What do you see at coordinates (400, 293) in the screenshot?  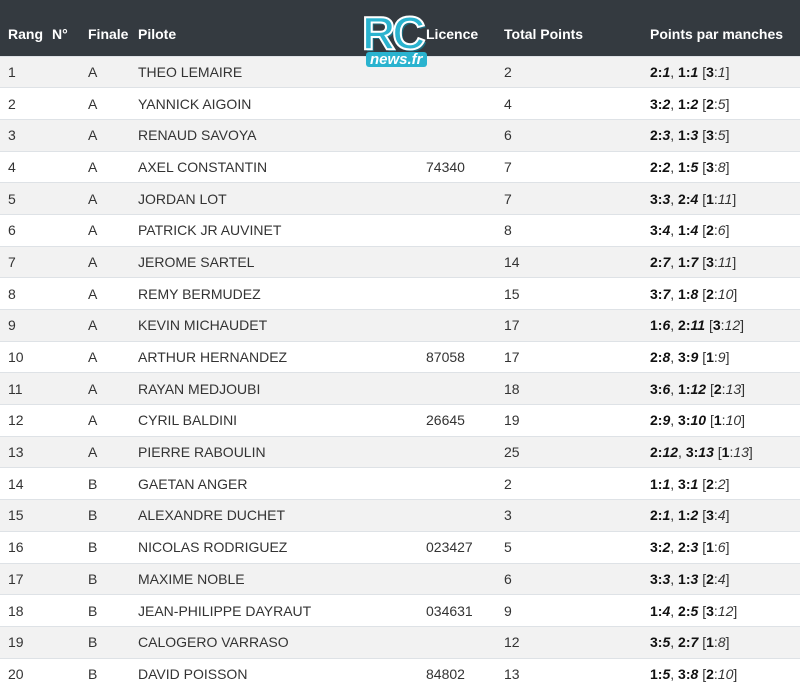 I see `table-row: 8 A REMY BERMUDEZ 15 3:7, 1:8 [2:10]` at bounding box center [400, 293].